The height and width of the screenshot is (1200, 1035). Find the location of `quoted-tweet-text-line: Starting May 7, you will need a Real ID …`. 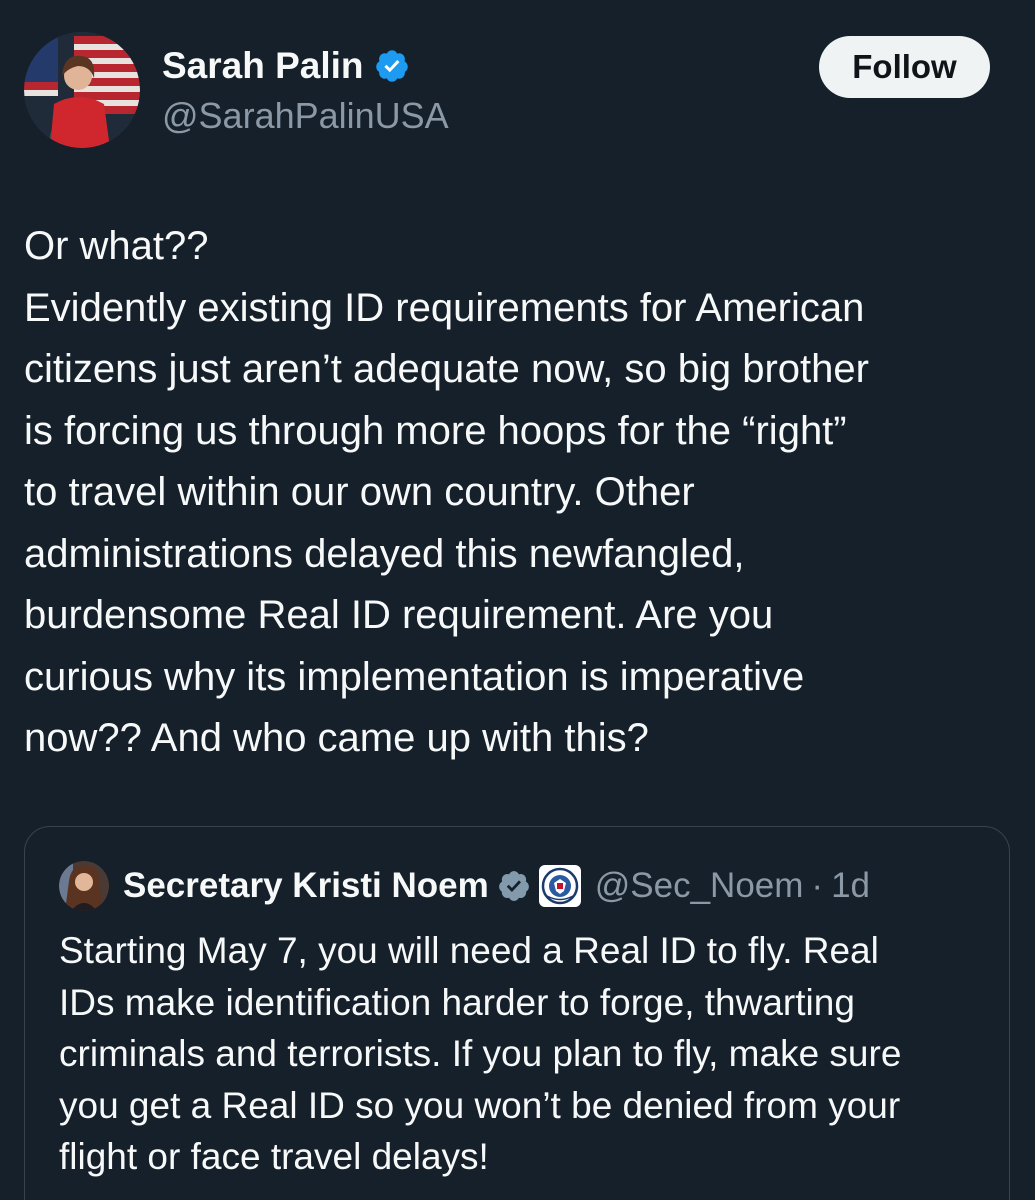

quoted-tweet-text-line: Starting May 7, you will need a Real ID … is located at coordinates (469, 950).